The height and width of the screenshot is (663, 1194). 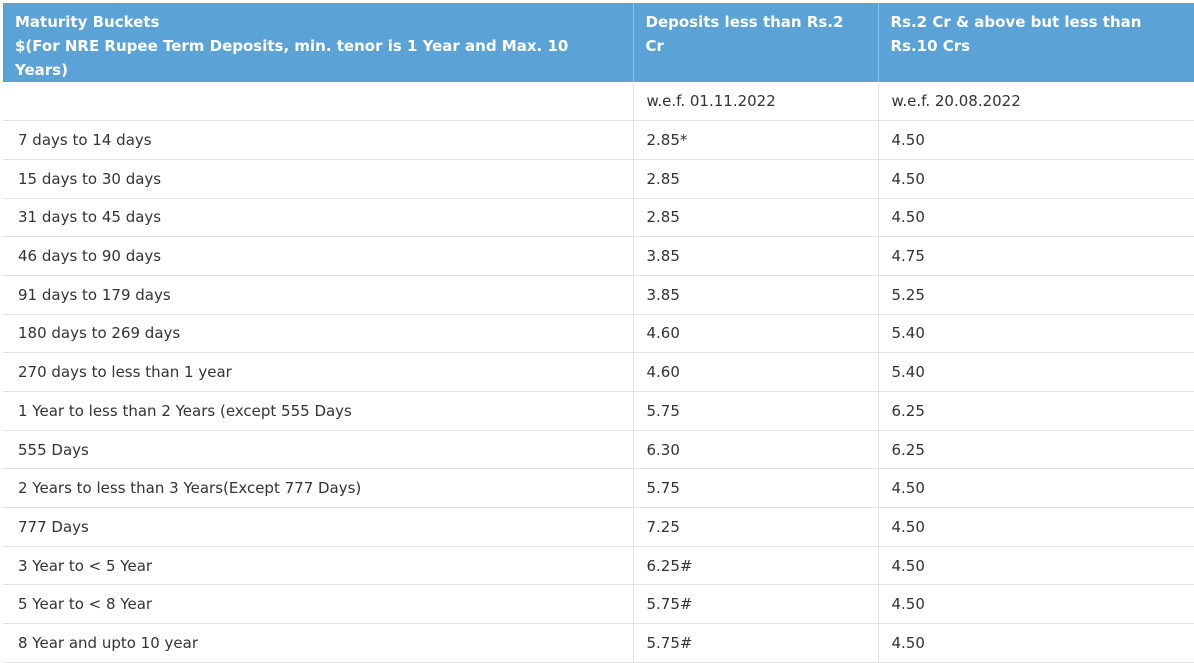 What do you see at coordinates (318, 643) in the screenshot?
I see `maturity-bucket-cell: 8 Year and upto 10 year` at bounding box center [318, 643].